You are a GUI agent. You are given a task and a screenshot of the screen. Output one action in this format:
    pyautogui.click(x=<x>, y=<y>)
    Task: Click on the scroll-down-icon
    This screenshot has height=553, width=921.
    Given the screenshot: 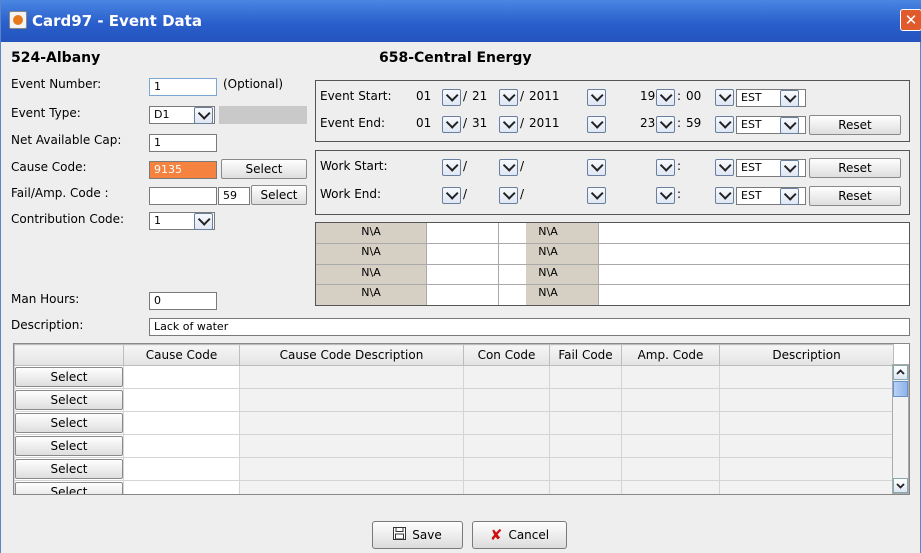 What is the action you would take?
    pyautogui.click(x=900, y=485)
    